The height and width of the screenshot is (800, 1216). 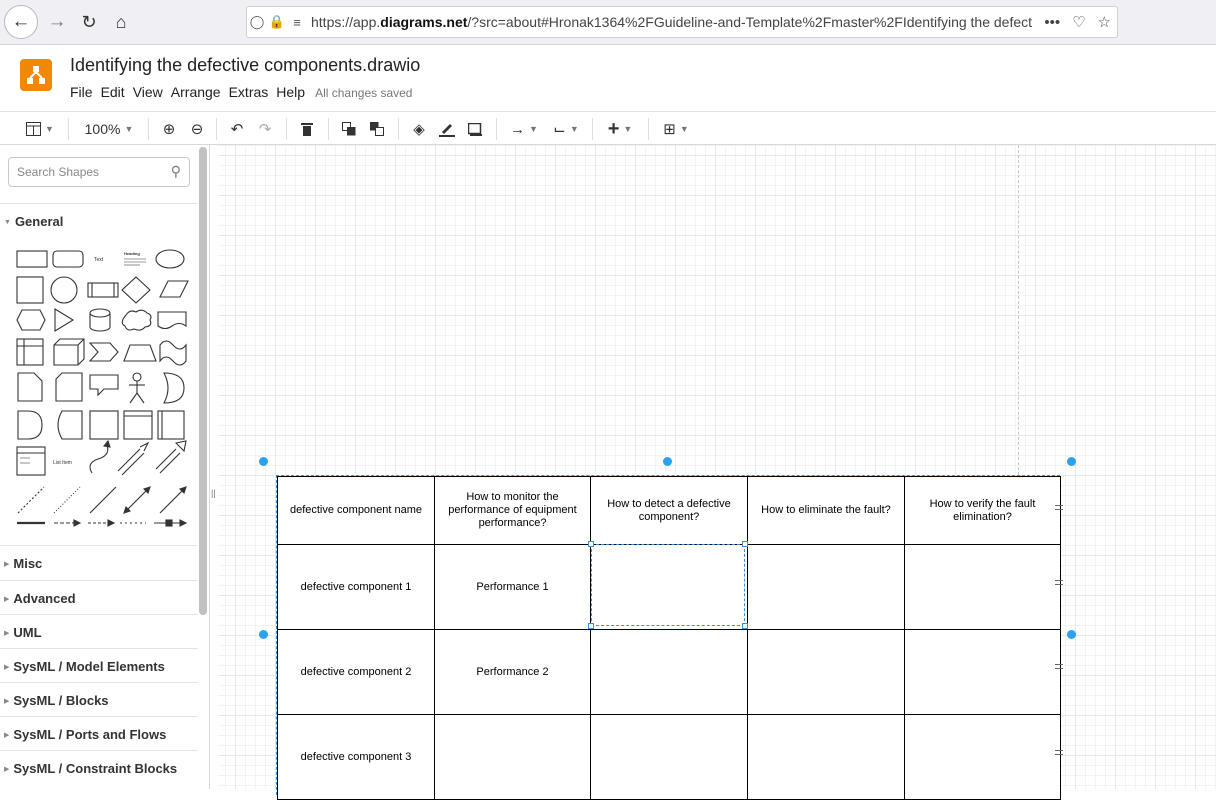 I want to click on table-cell: defective component 2, so click(x=356, y=672).